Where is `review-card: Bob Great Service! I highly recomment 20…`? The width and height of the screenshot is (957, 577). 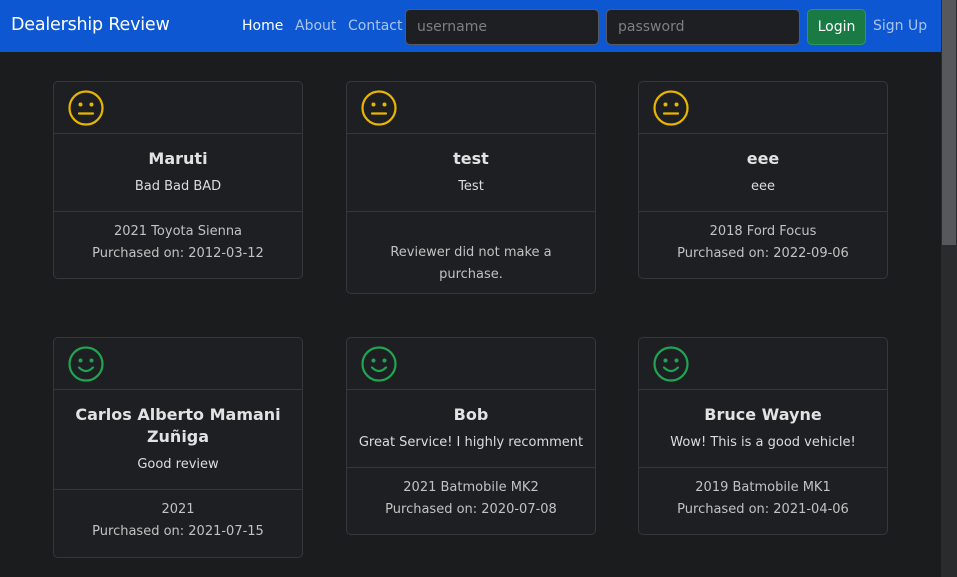
review-card: Bob Great Service! I highly recomment 20… is located at coordinates (471, 436).